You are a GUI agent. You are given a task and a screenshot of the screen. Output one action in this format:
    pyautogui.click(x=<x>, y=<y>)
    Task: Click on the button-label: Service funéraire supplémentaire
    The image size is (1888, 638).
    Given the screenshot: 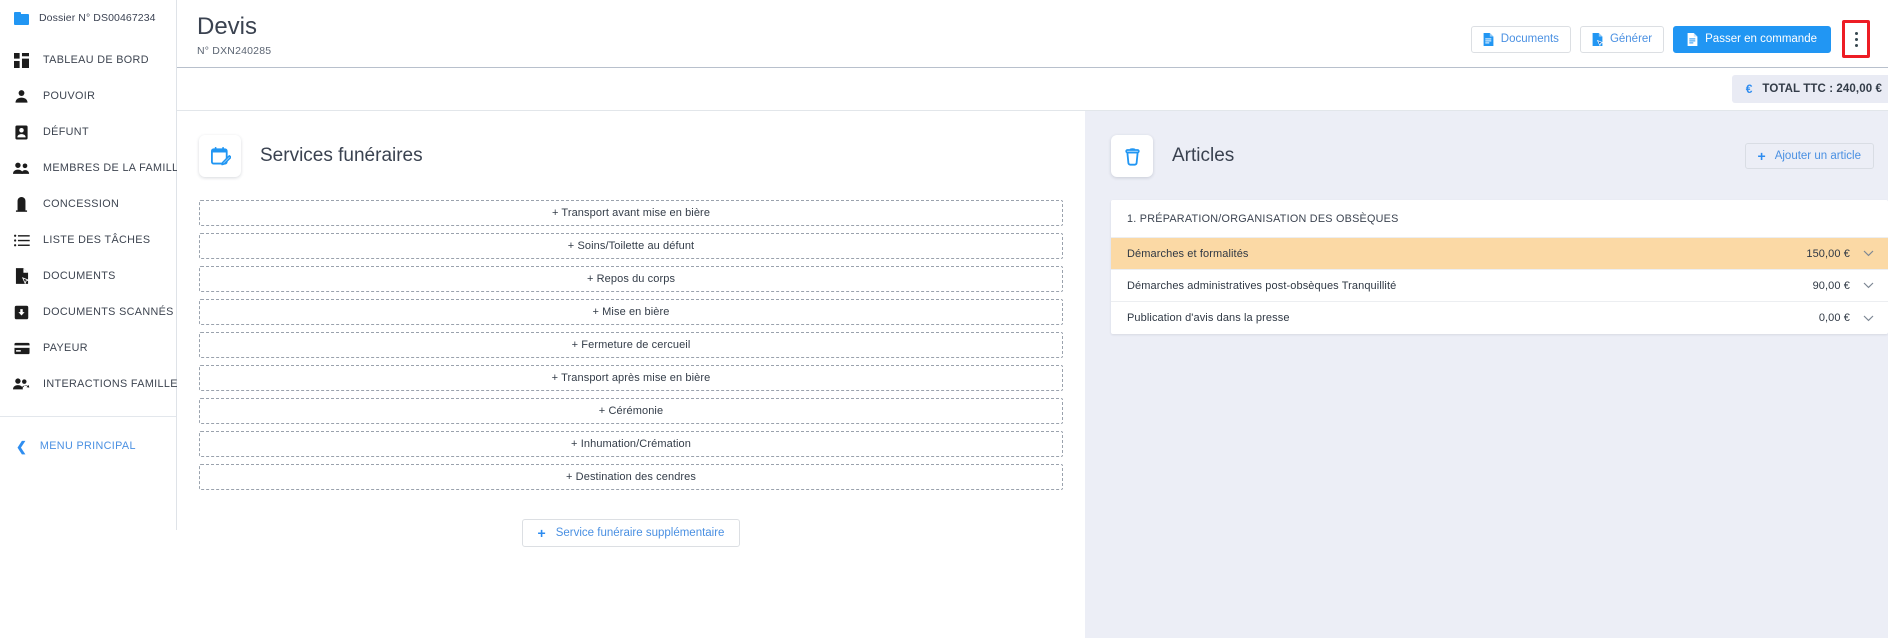 What is the action you would take?
    pyautogui.click(x=640, y=533)
    